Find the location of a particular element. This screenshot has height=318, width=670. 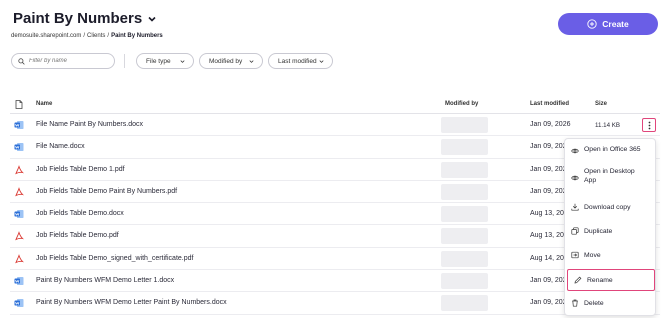

menu-item-rename: Rename is located at coordinates (611, 280).